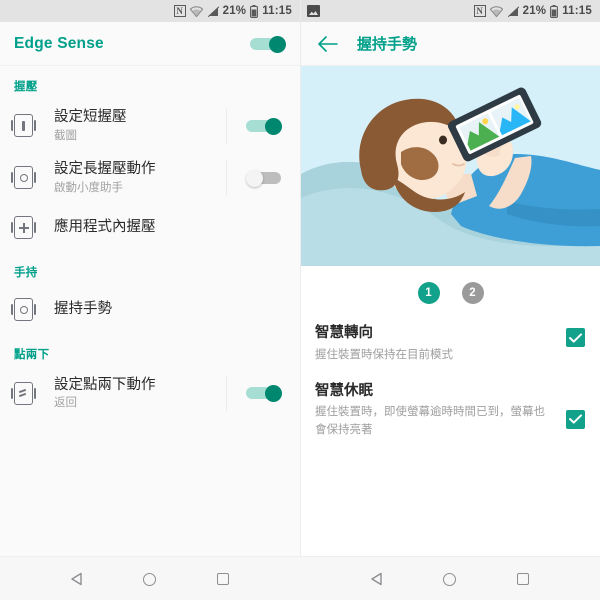 This screenshot has height=600, width=600. I want to click on long-squeeze-toggle, so click(263, 178).